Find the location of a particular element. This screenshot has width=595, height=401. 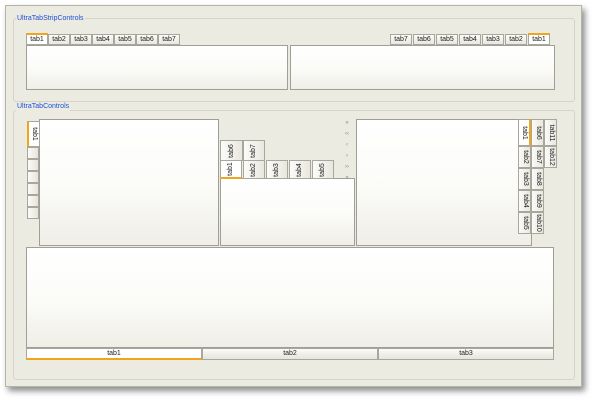

right-tab-tab4: tab4 is located at coordinates (524, 201).